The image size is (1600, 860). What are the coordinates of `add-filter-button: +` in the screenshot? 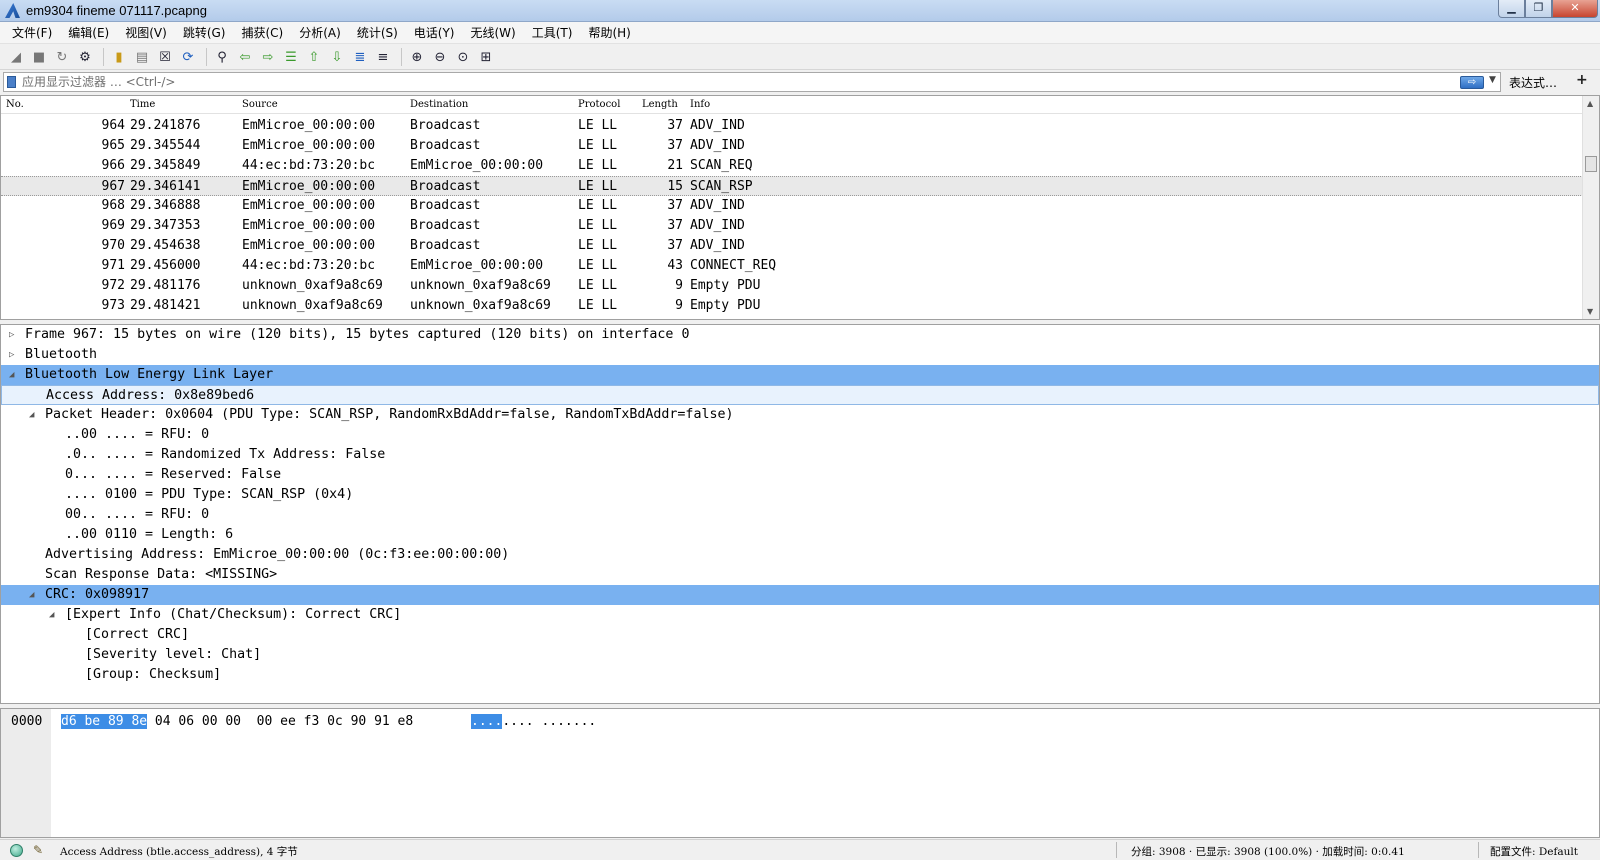 It's located at (1582, 80).